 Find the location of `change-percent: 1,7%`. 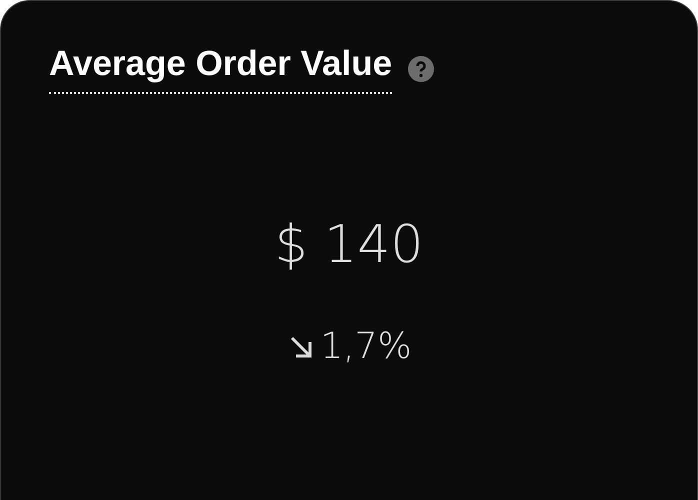

change-percent: 1,7% is located at coordinates (366, 346).